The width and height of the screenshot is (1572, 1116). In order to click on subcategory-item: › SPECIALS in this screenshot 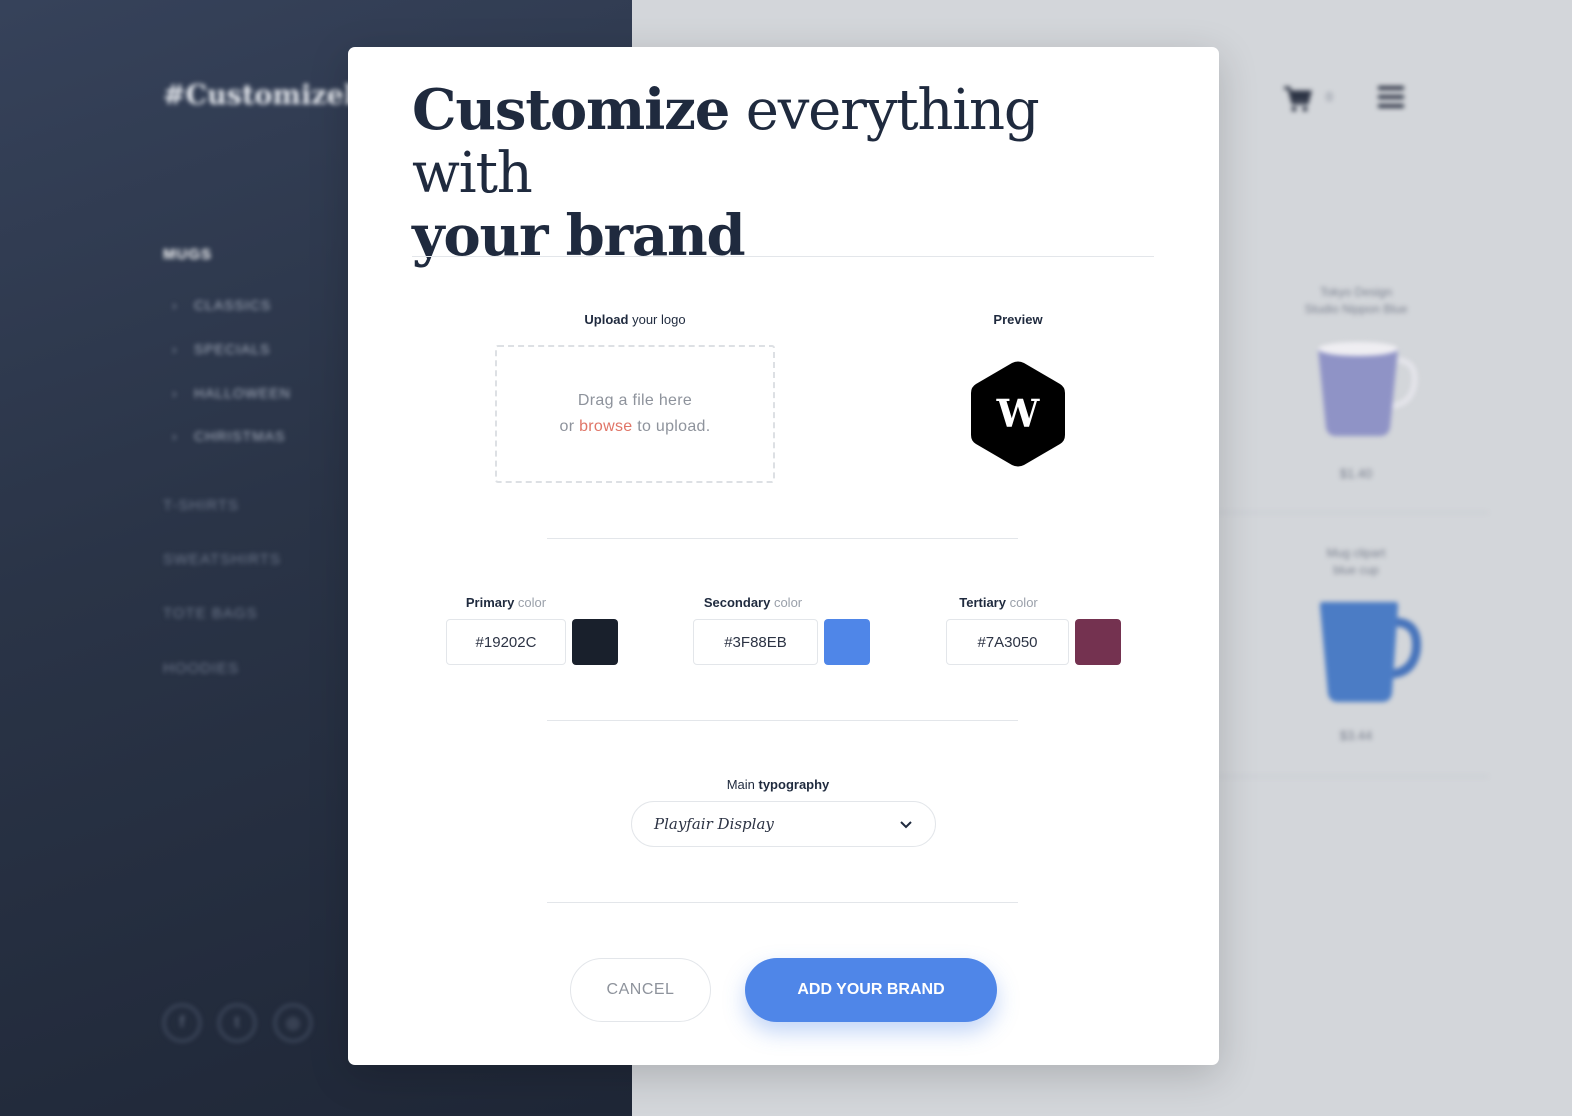, I will do `click(221, 349)`.